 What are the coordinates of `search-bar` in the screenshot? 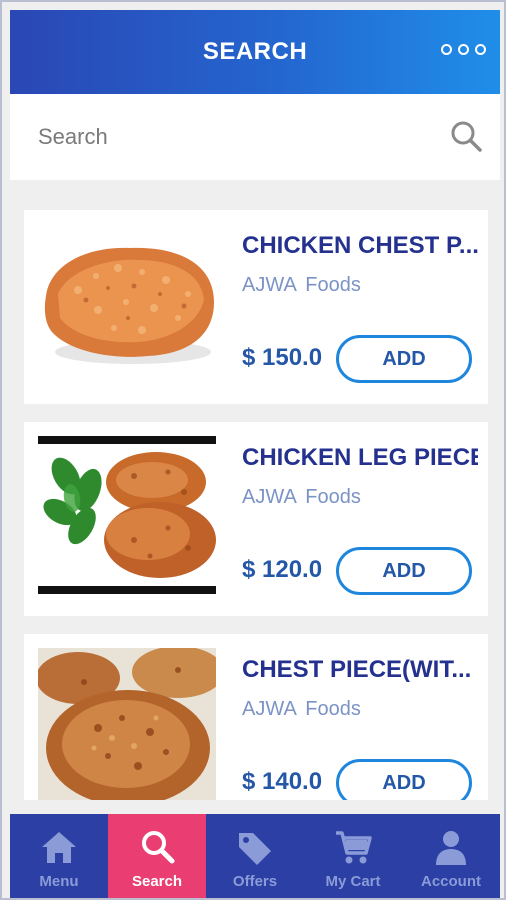 It's located at (255, 137).